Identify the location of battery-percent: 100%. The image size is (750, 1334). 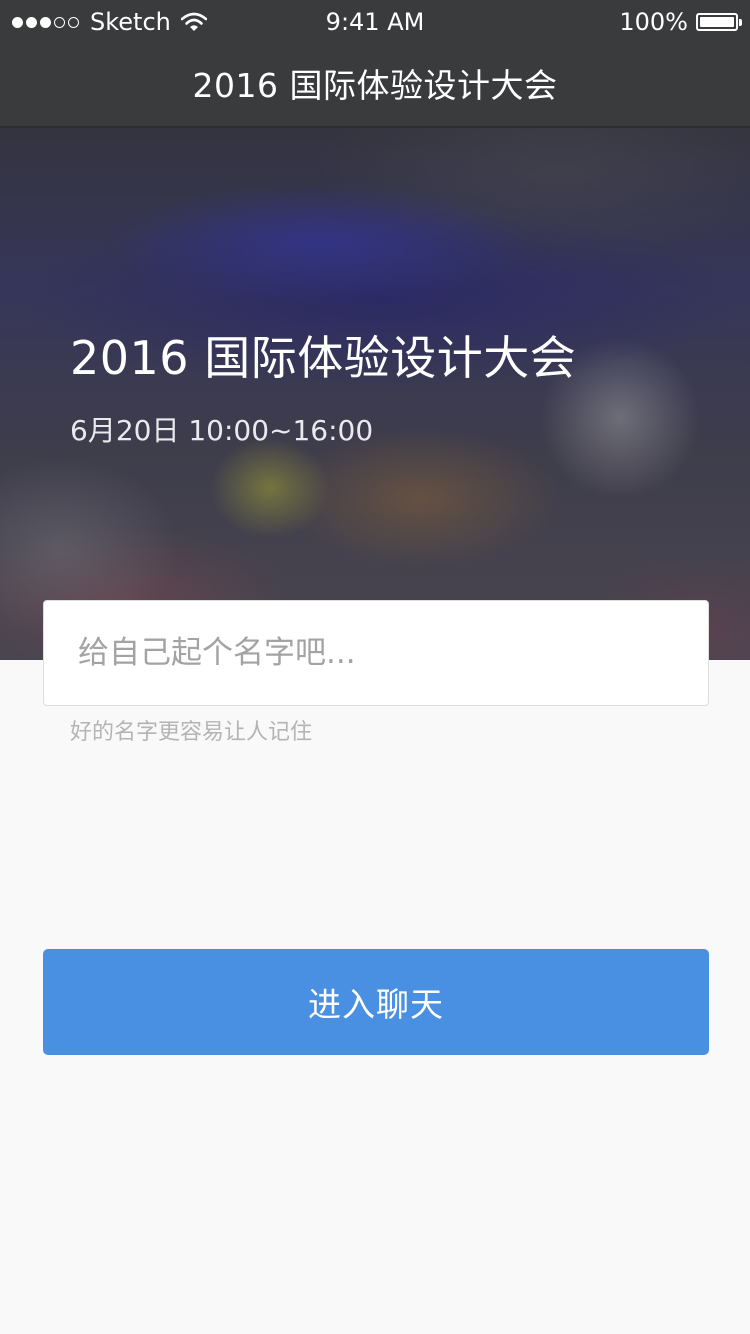
(653, 22).